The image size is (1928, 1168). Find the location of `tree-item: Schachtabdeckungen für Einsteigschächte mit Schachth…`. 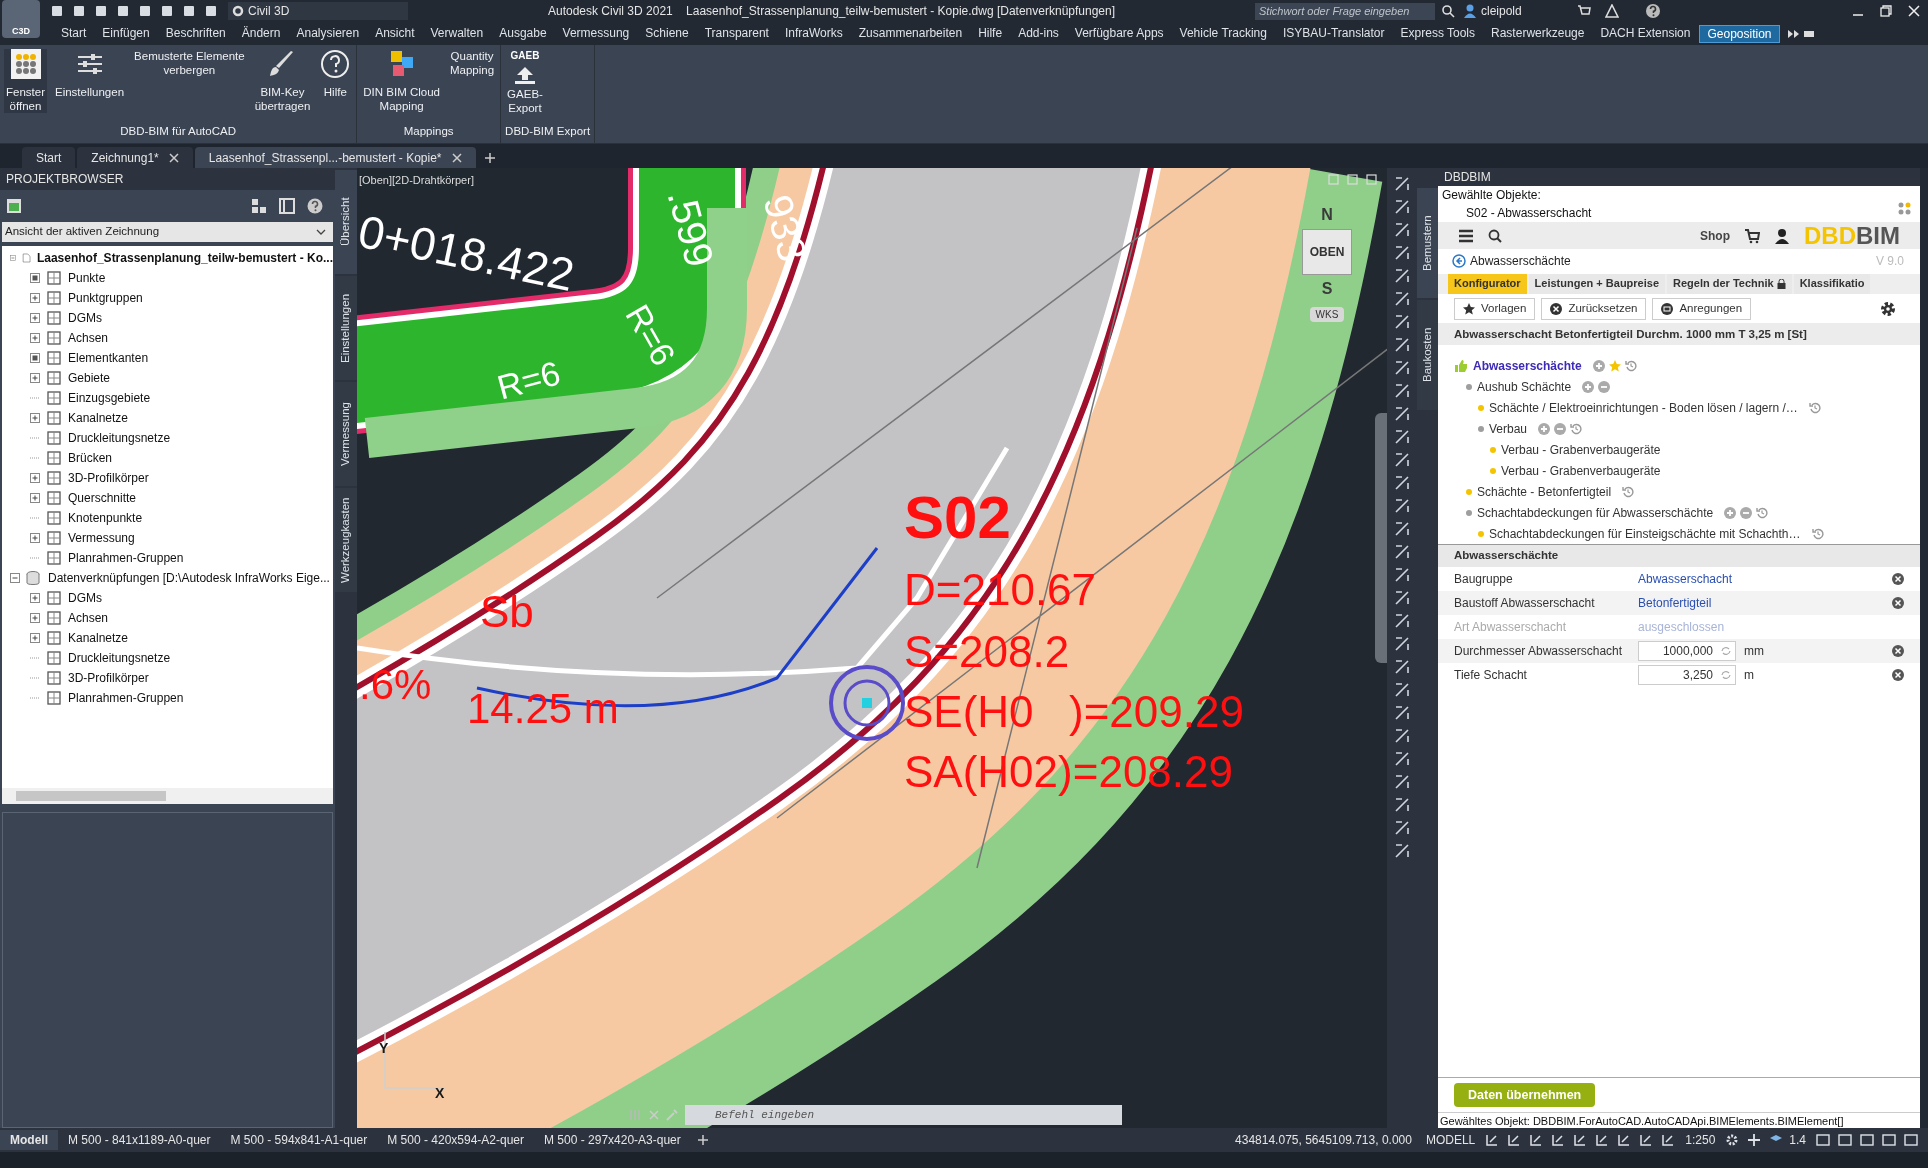

tree-item: Schachtabdeckungen für Einsteigschächte mit Schachth… is located at coordinates (1645, 533).